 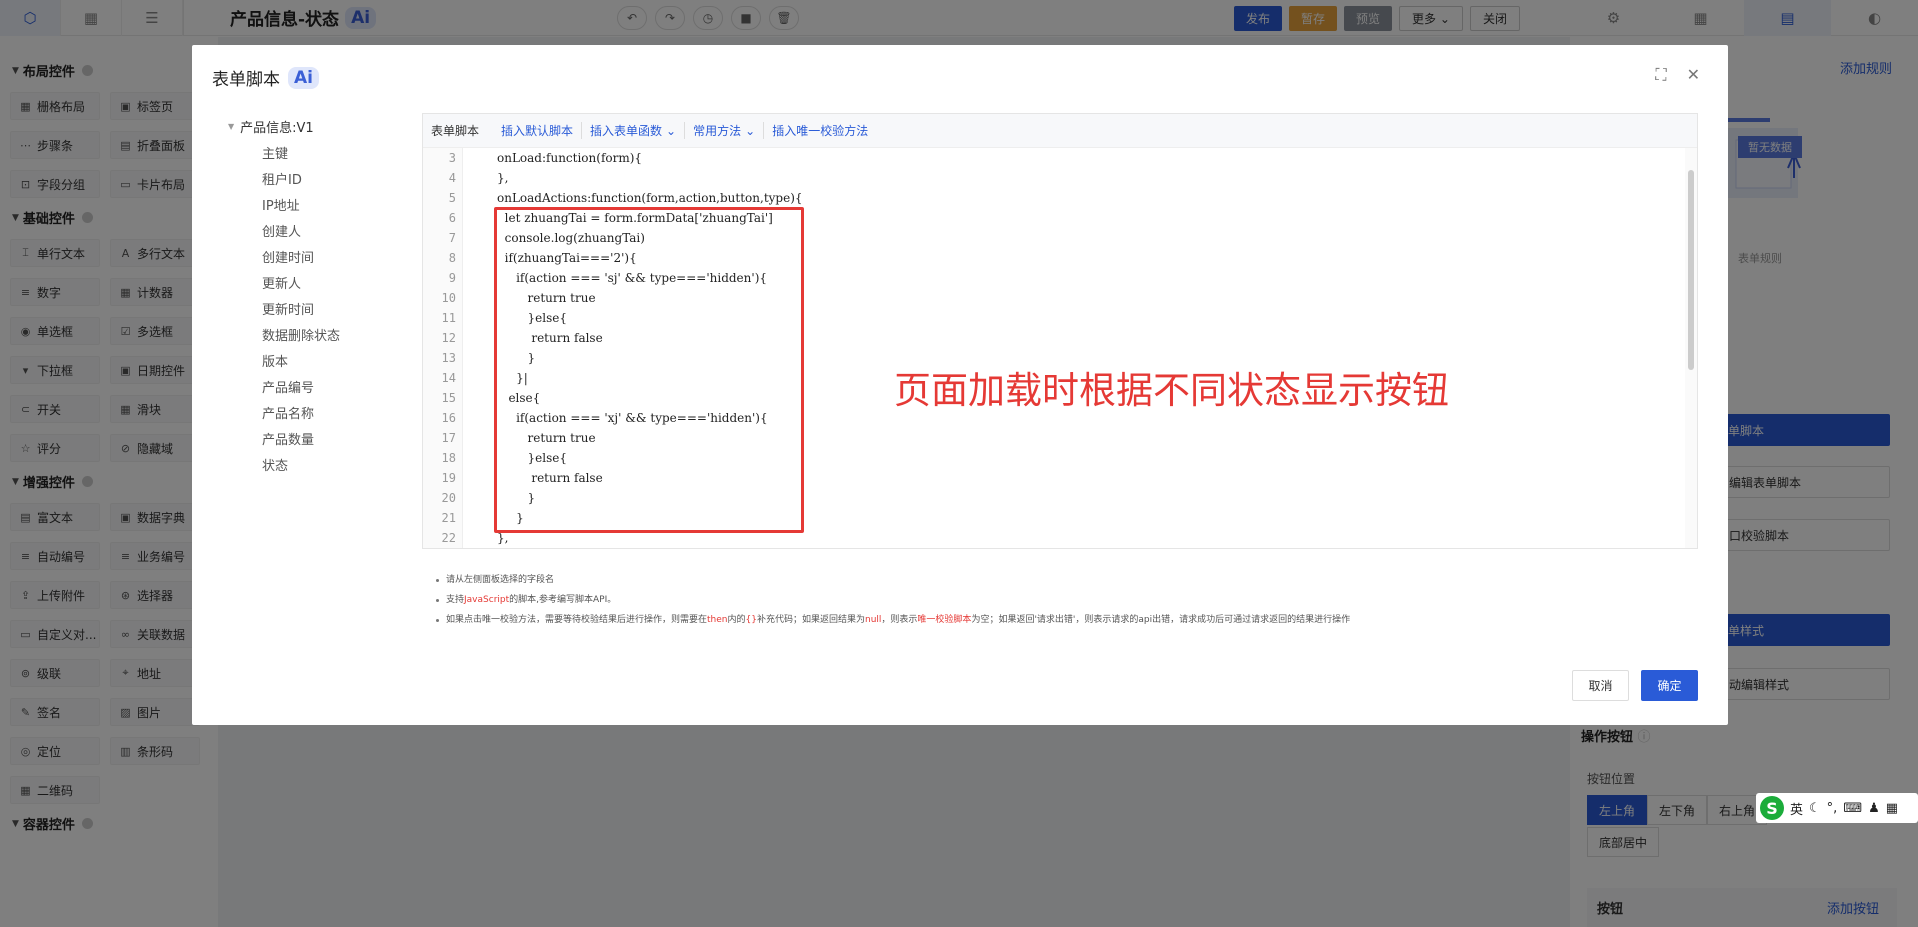 What do you see at coordinates (1815, 808) in the screenshot?
I see `moon-icon: ☾` at bounding box center [1815, 808].